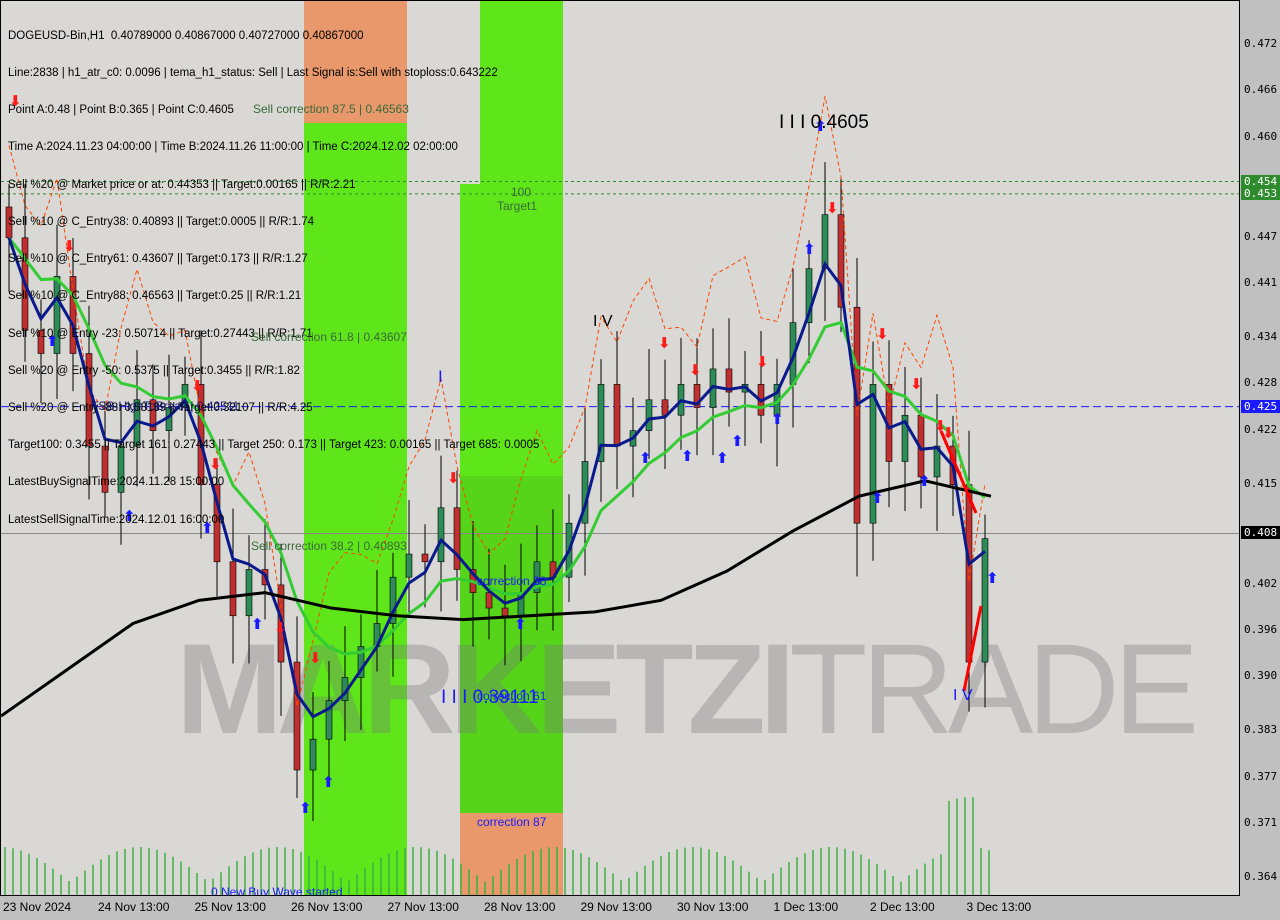 The image size is (1280, 920). Describe the element at coordinates (1261, 583) in the screenshot. I see `price-tick: 0.402` at that location.